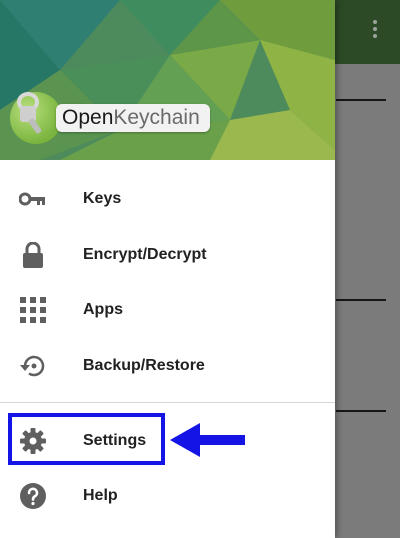 Image resolution: width=400 pixels, height=538 pixels. Describe the element at coordinates (33, 496) in the screenshot. I see `help-icon` at that location.